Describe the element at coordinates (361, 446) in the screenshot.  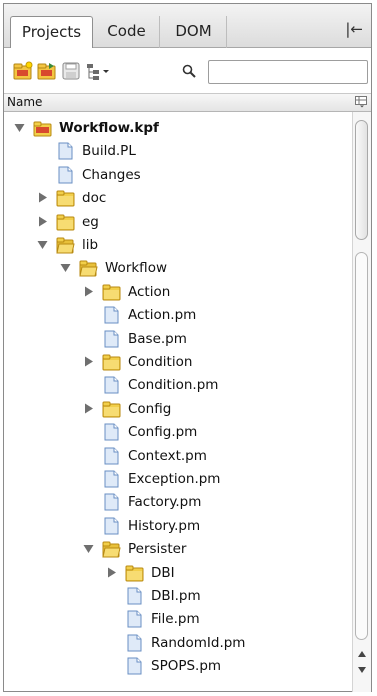
I see `scrollbar-track` at that location.